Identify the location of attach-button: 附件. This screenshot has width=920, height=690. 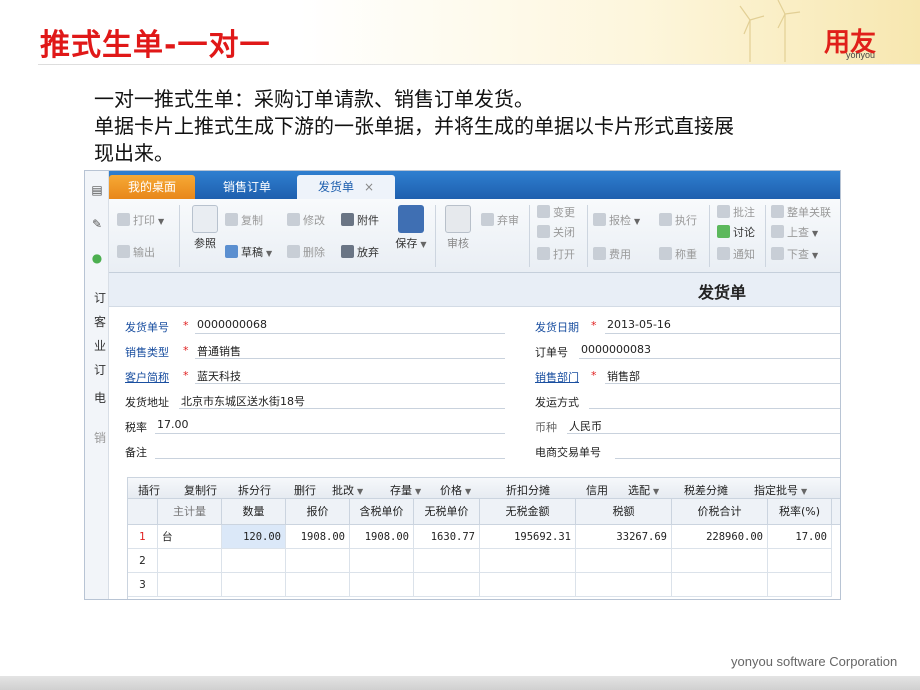
(360, 220).